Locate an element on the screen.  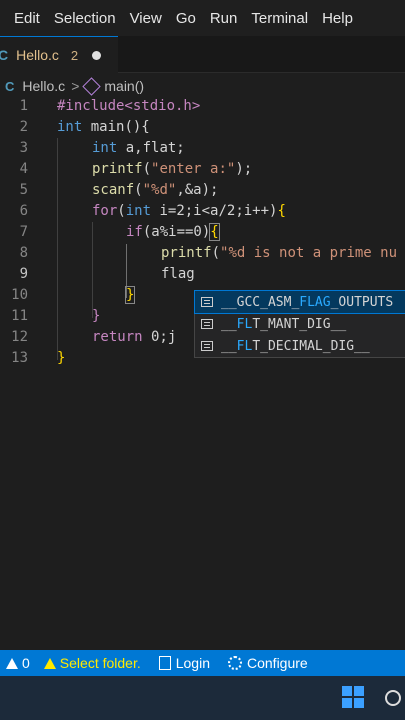
status-bar: 0 Select folder. Login Configure is located at coordinates (202, 663).